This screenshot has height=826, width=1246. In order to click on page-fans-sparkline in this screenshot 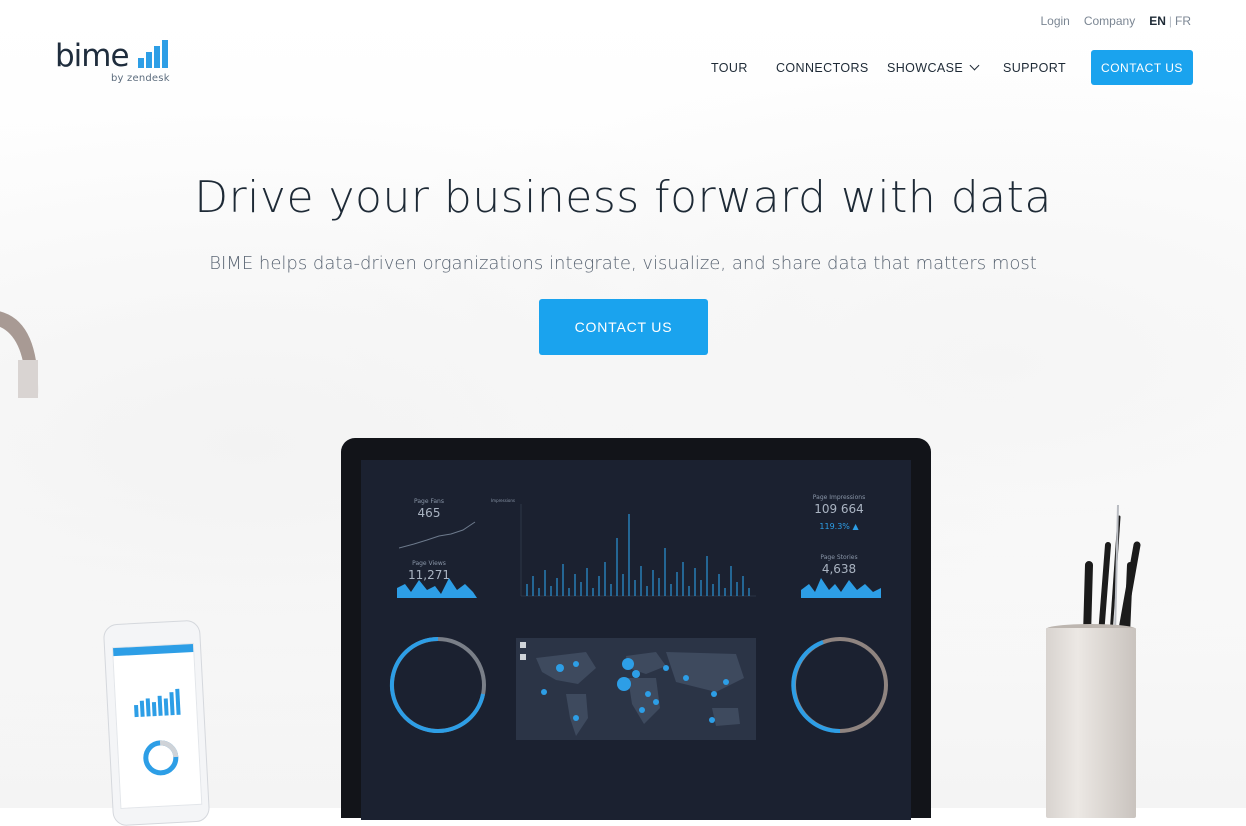, I will do `click(437, 535)`.